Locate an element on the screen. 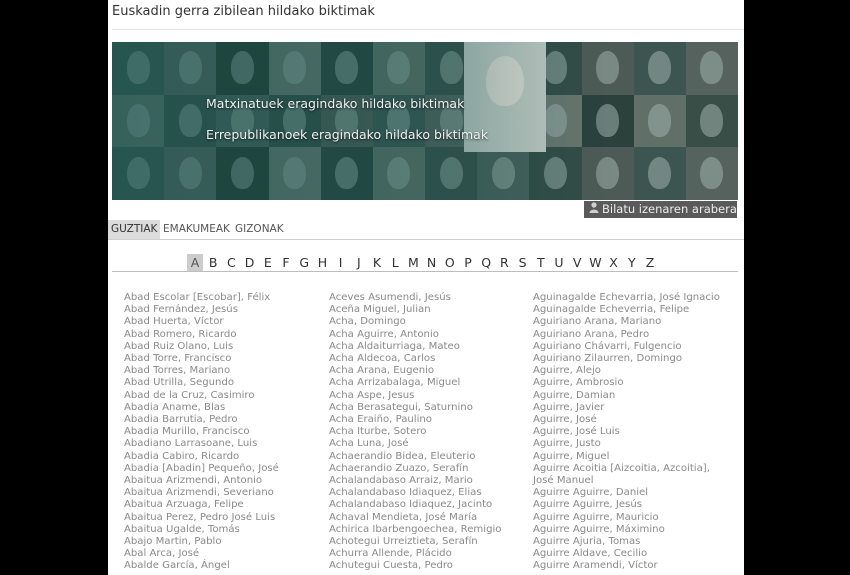  letter-a: A is located at coordinates (195, 262).